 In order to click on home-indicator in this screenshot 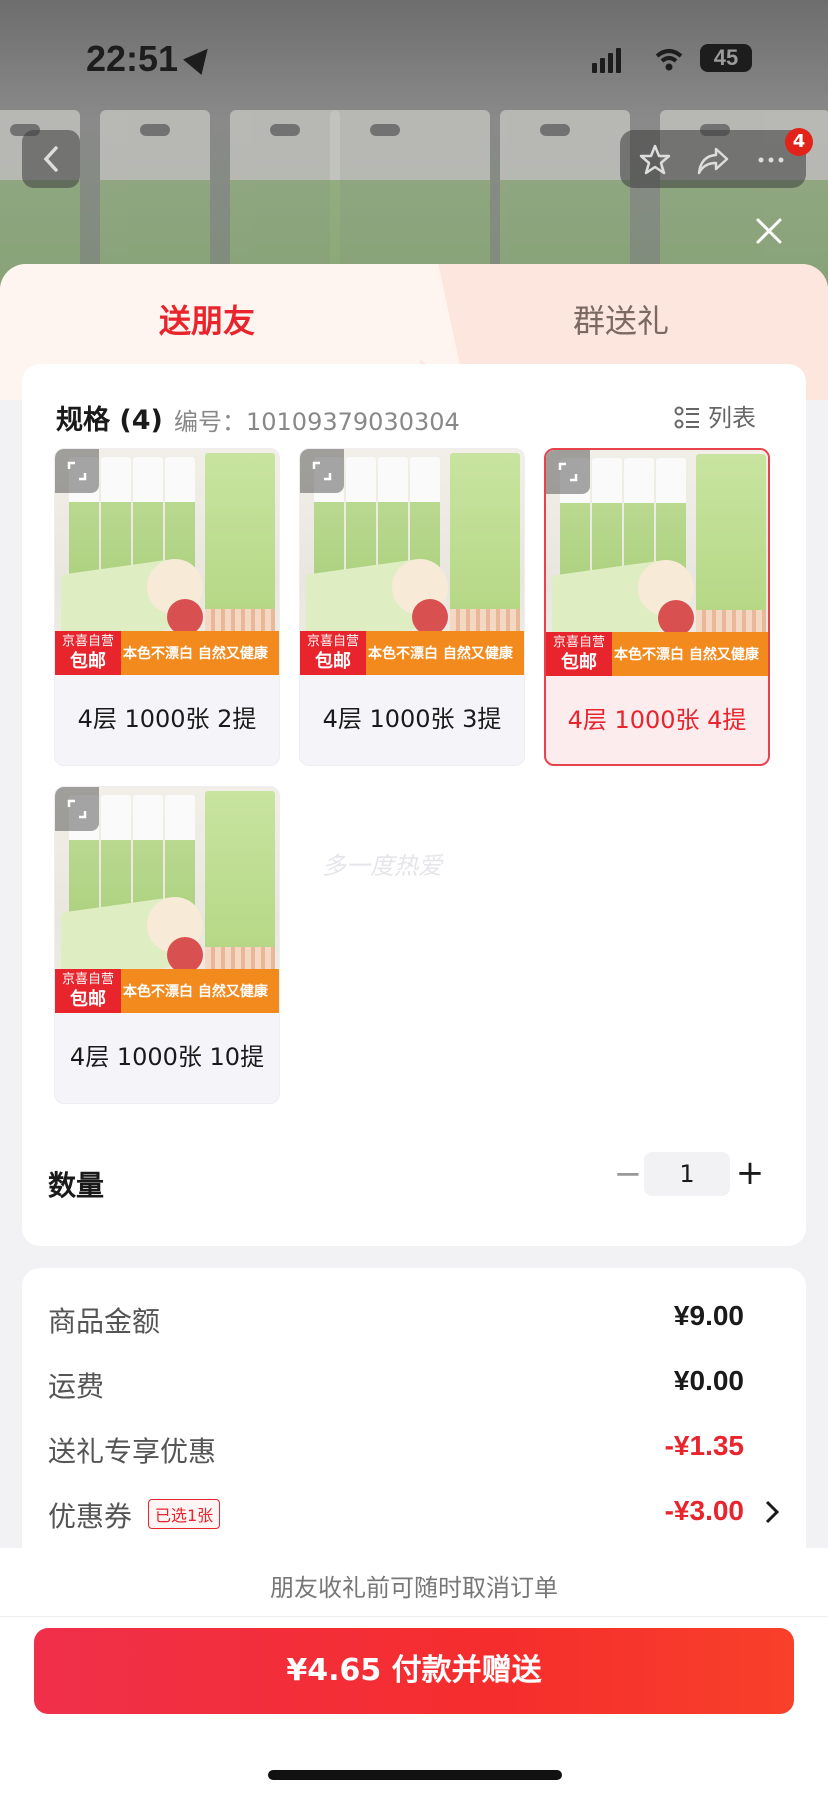, I will do `click(415, 1775)`.